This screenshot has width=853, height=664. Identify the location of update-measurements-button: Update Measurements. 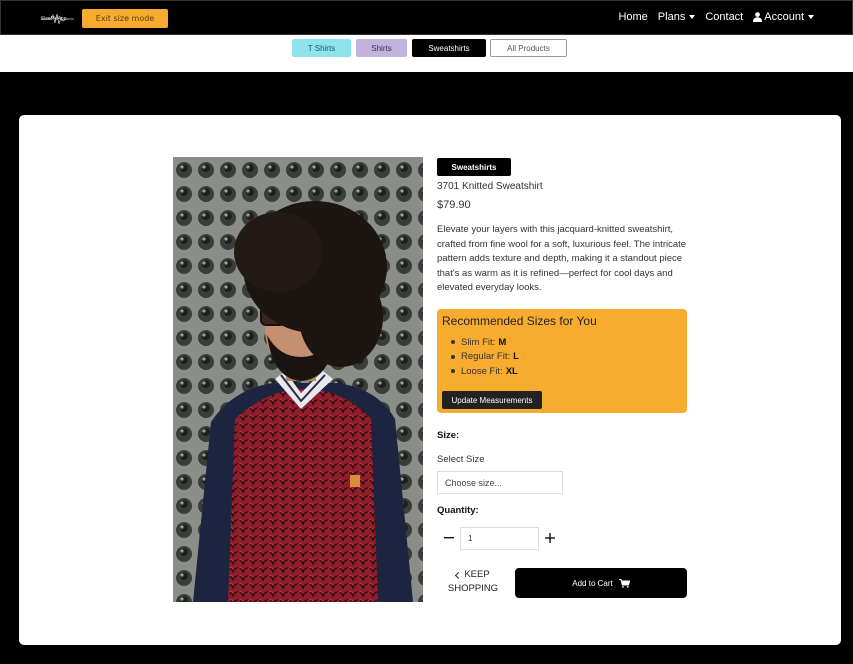
(492, 400).